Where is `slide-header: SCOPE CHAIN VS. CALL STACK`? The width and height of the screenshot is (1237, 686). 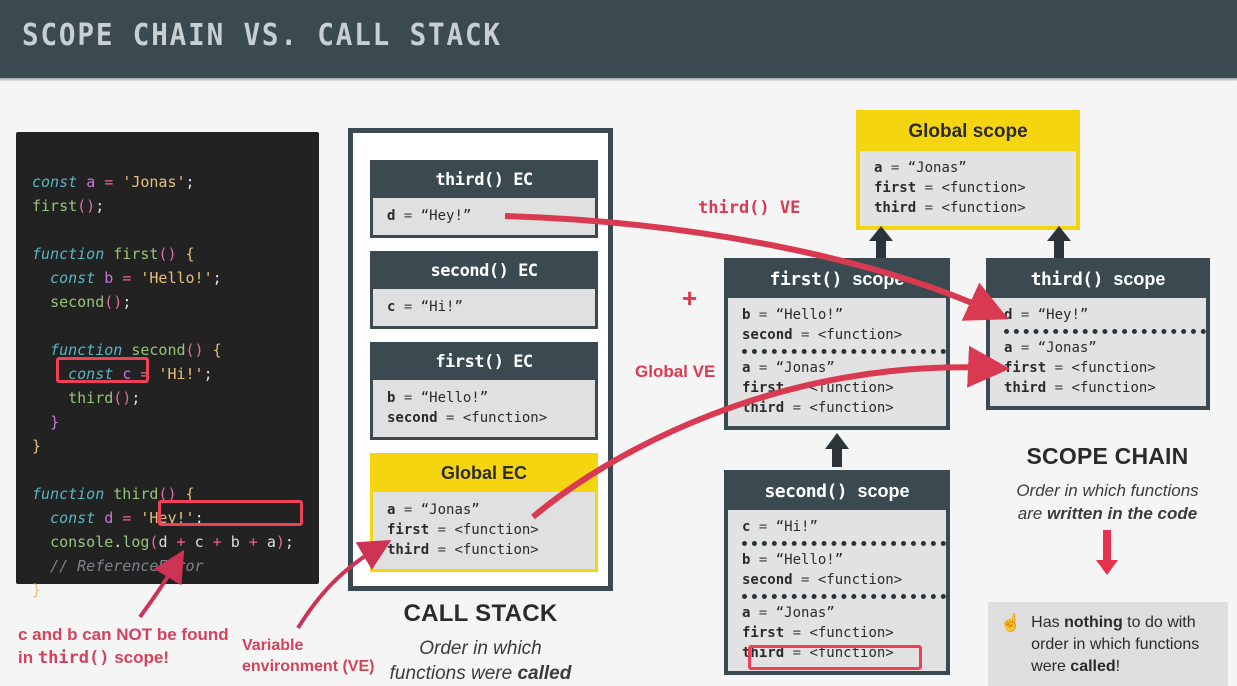
slide-header: SCOPE CHAIN VS. CALL STACK is located at coordinates (618, 39).